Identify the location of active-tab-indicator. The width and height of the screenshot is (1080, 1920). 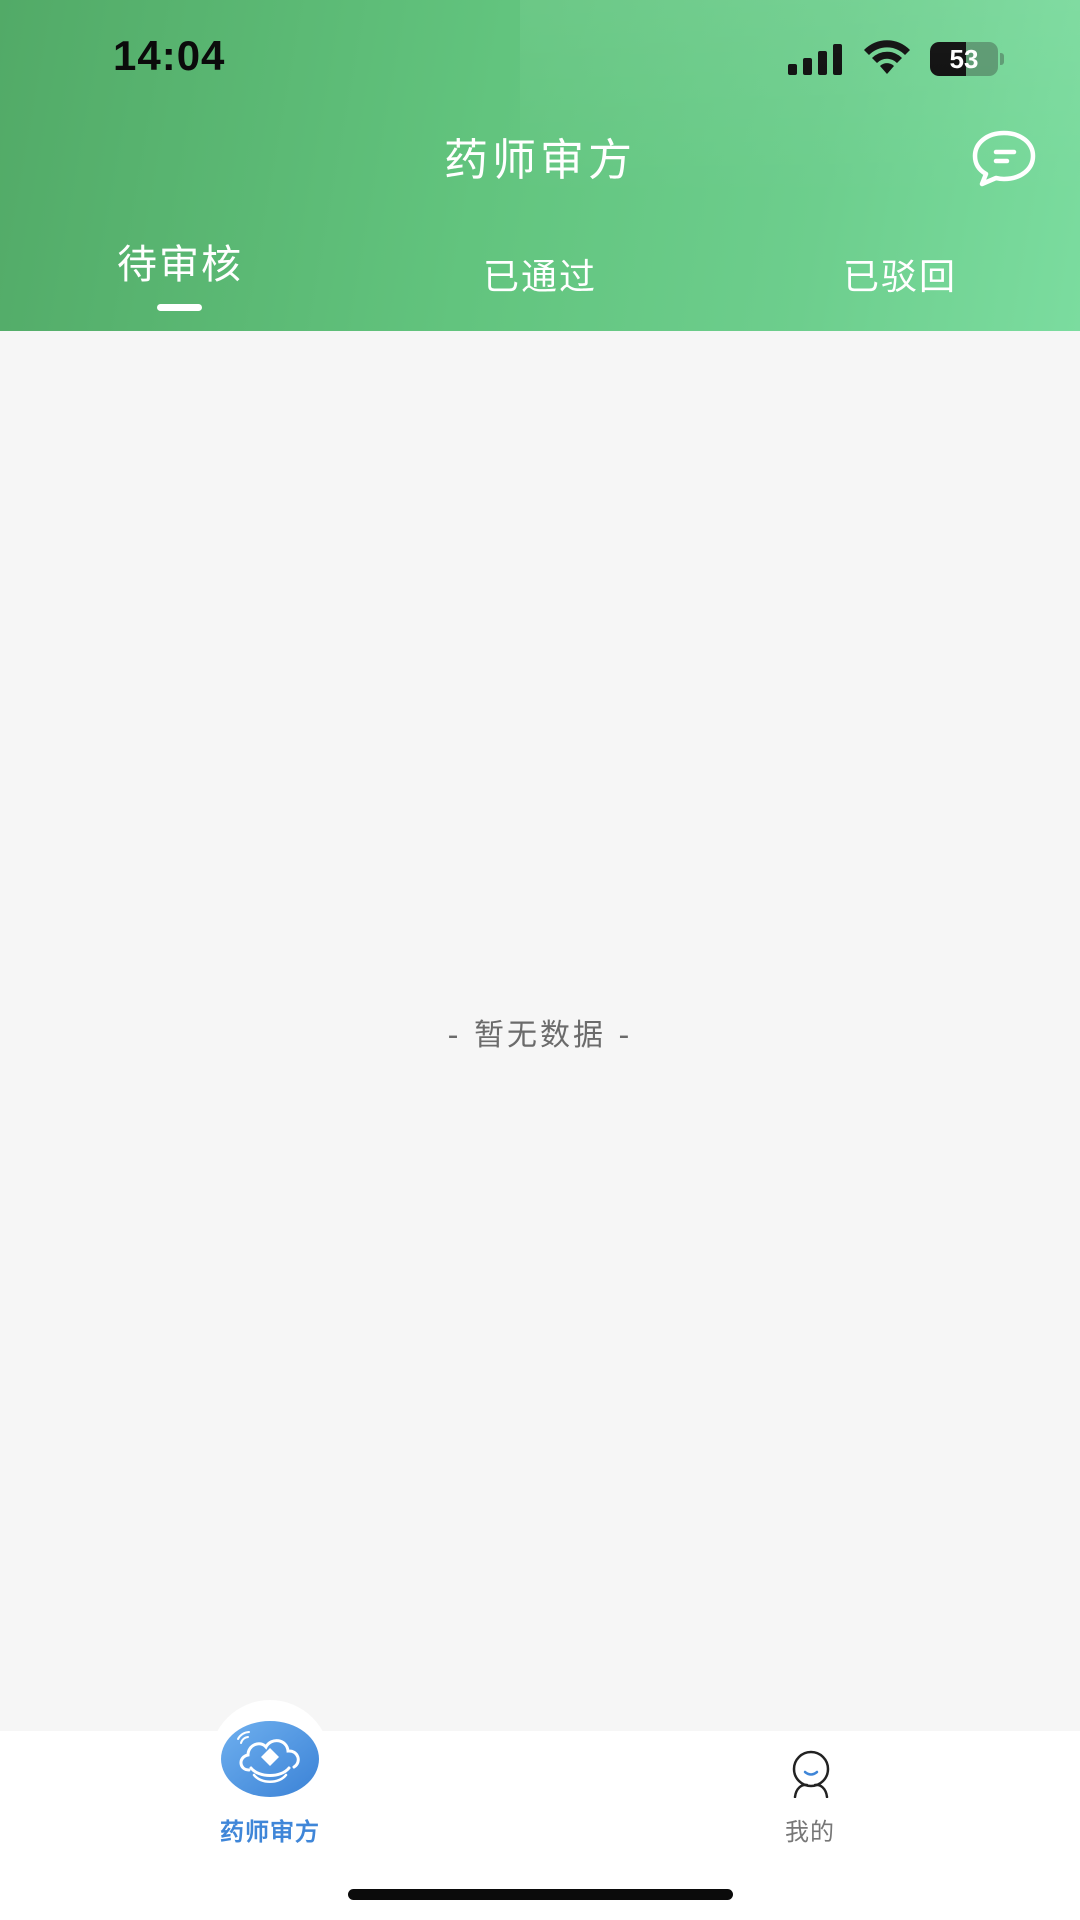
(179, 307).